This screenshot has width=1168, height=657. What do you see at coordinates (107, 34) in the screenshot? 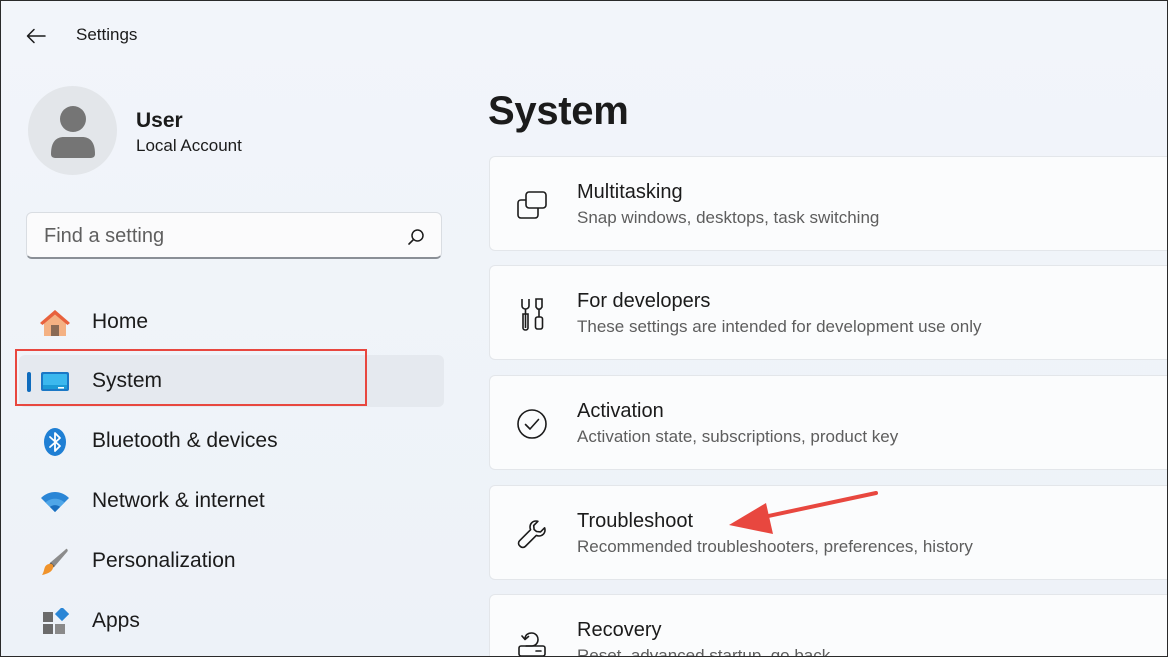
I see `app-title: Settings` at bounding box center [107, 34].